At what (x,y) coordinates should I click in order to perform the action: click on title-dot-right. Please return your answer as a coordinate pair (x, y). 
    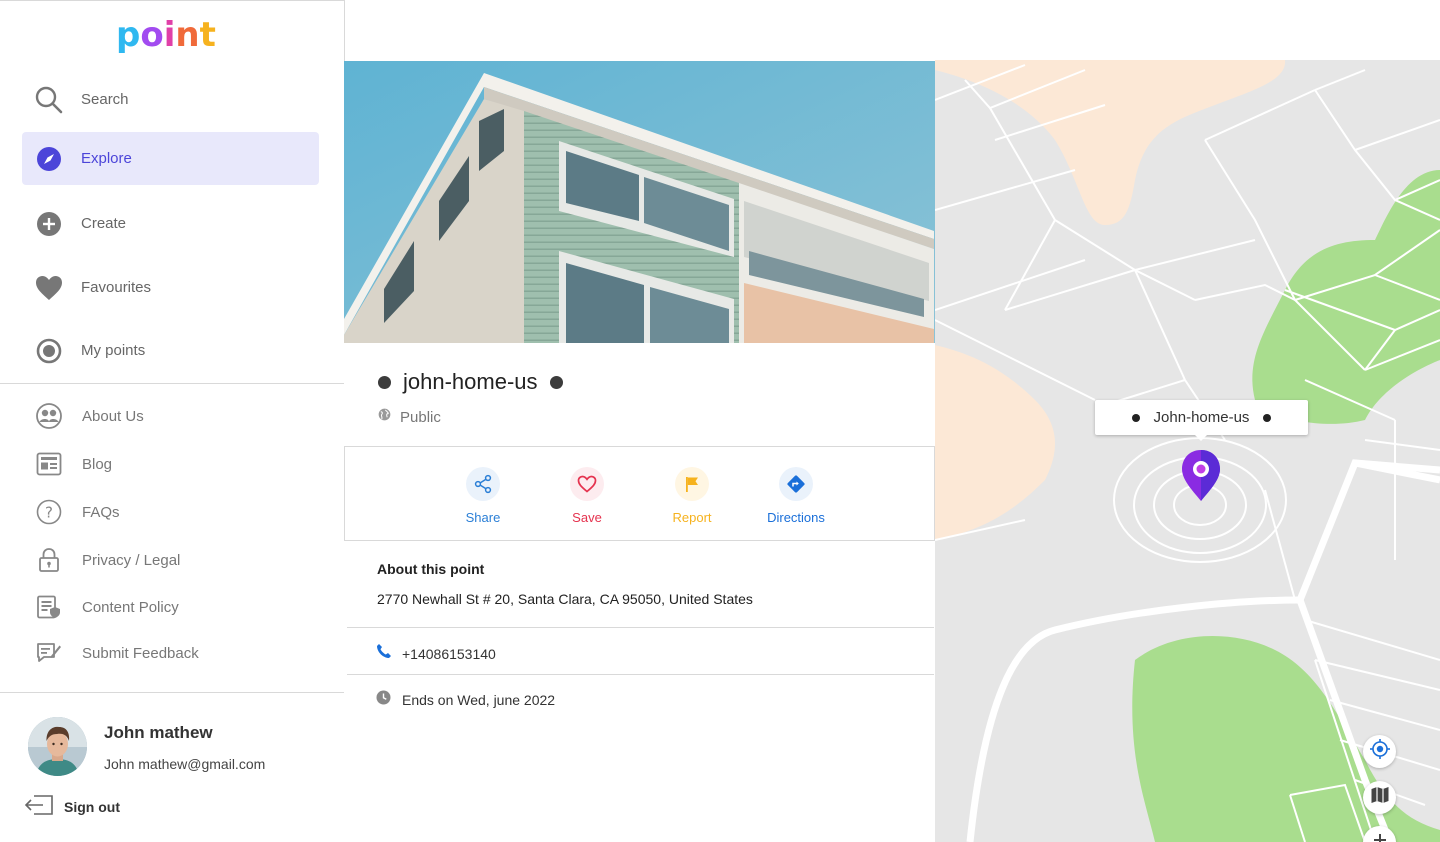
    Looking at the image, I should click on (556, 382).